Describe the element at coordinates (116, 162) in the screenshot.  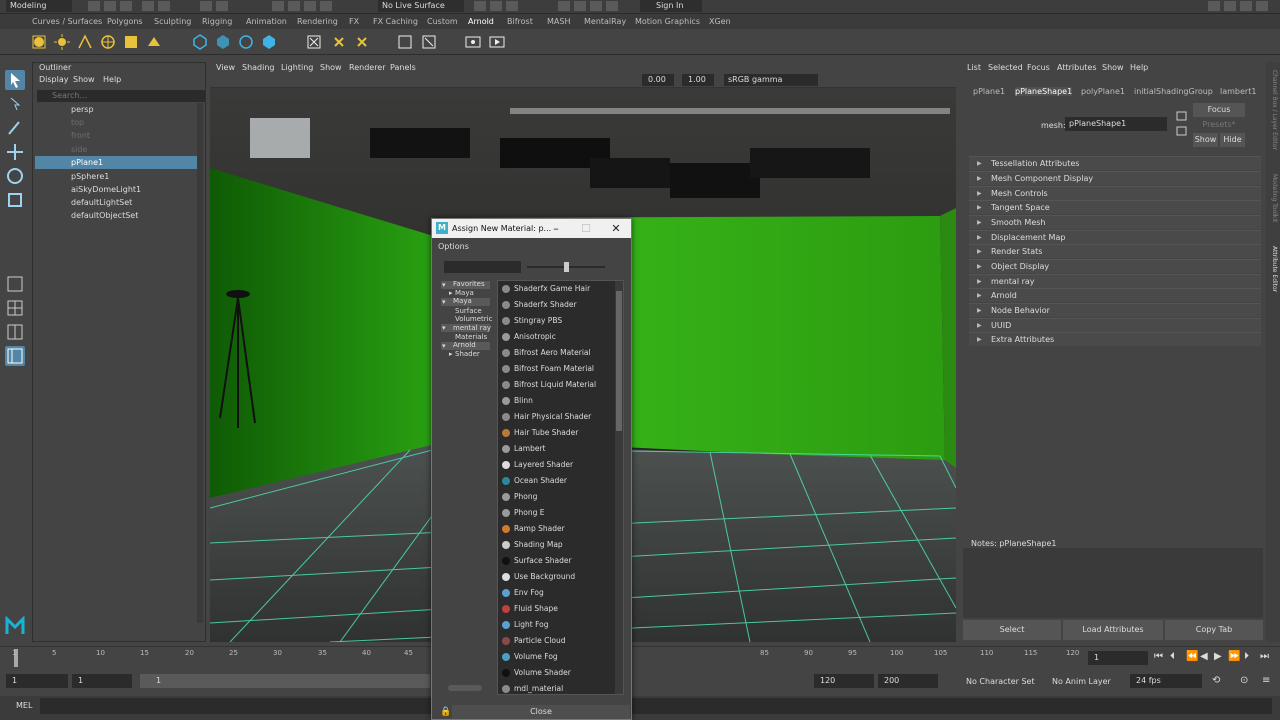
I see `outliner-item-pplane1: pPlane1` at that location.